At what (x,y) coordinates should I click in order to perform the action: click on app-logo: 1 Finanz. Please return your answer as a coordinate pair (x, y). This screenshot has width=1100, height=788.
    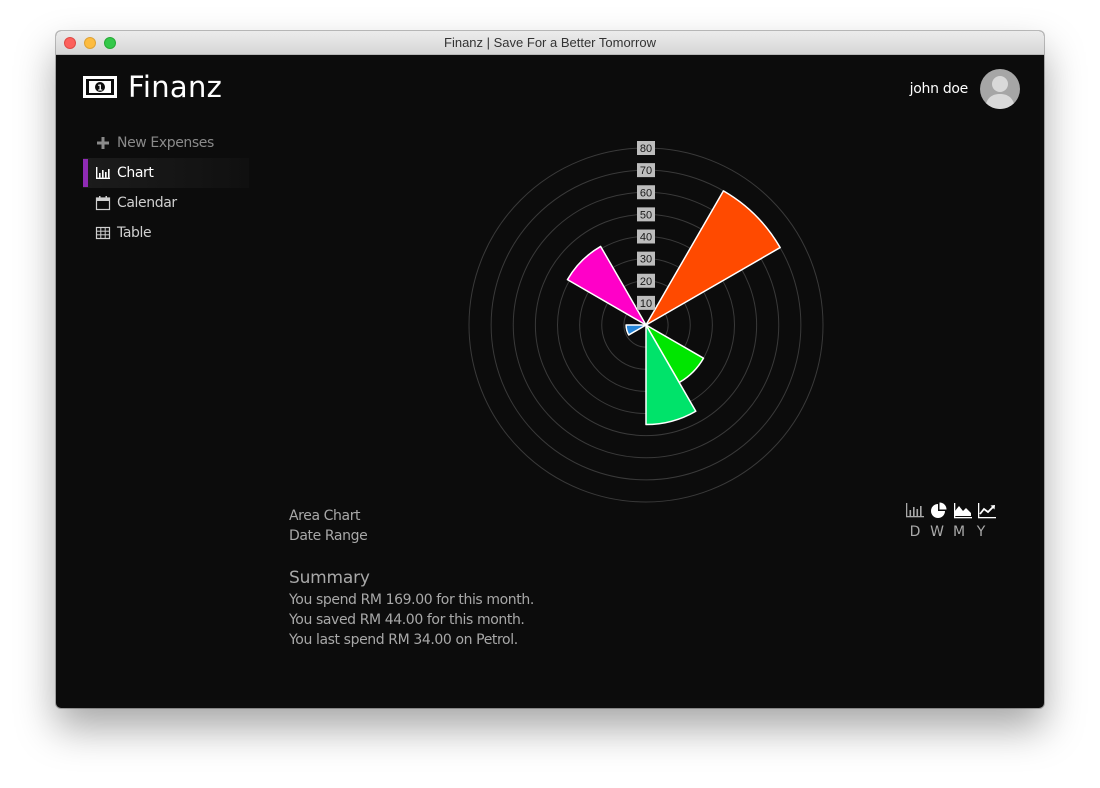
    Looking at the image, I should click on (152, 87).